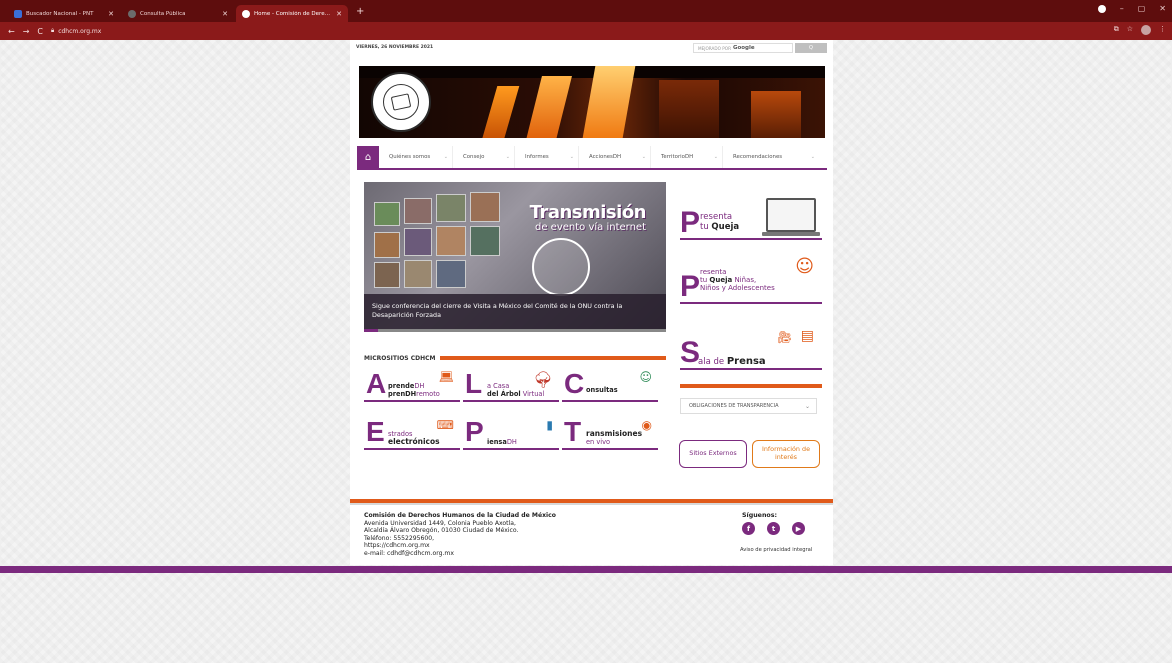  What do you see at coordinates (400, 358) in the screenshot?
I see `microsites-title: MICROSITIOS CDHCM` at bounding box center [400, 358].